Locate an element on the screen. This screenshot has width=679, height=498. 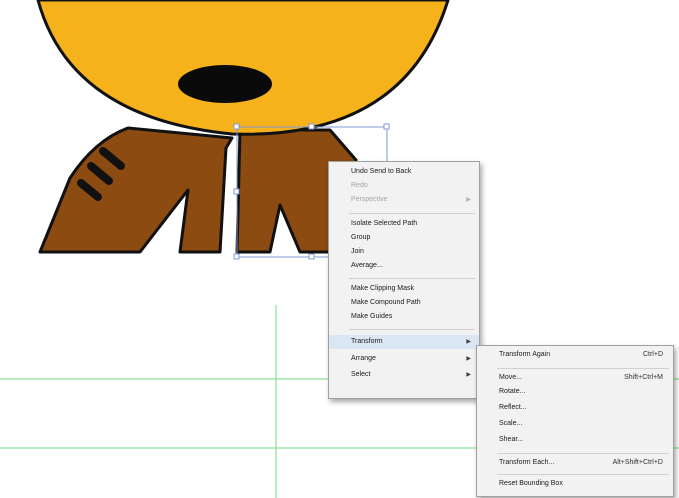
menu-item-transform-each: Transform Each... Alt+Shift+Ctrl+D is located at coordinates (575, 463).